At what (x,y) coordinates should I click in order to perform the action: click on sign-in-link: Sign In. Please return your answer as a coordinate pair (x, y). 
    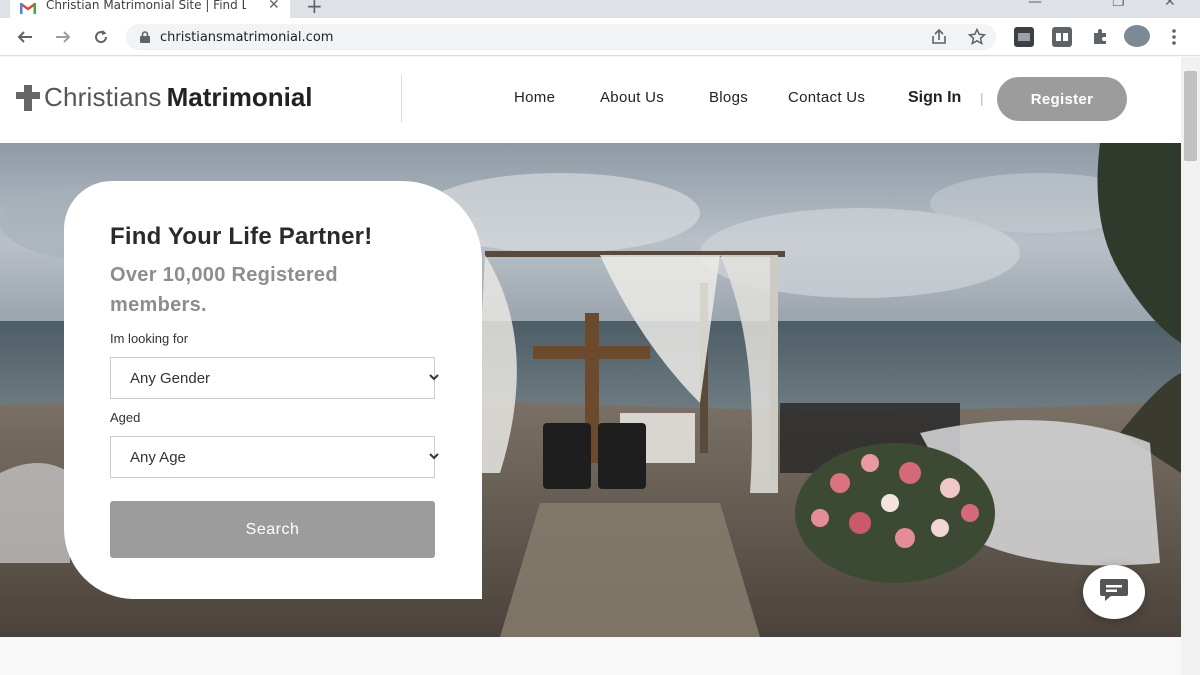
    Looking at the image, I should click on (934, 98).